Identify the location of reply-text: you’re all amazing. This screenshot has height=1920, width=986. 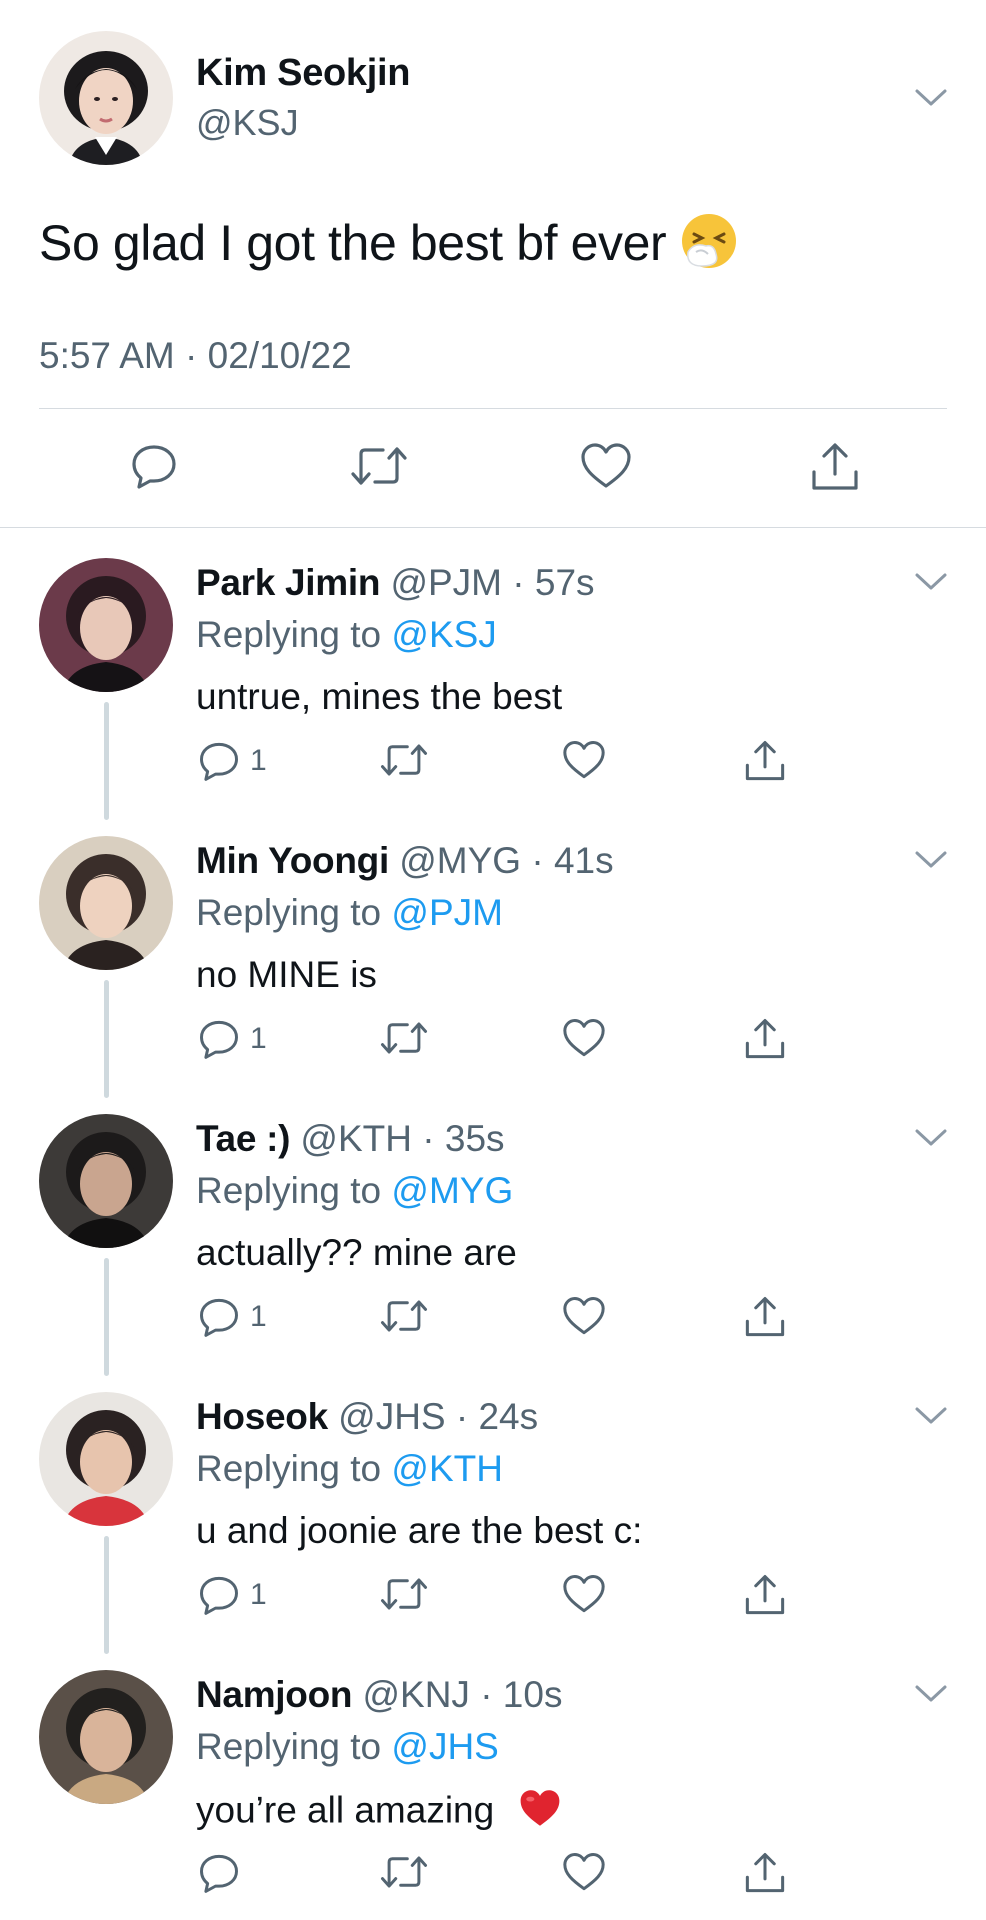
(378, 1812).